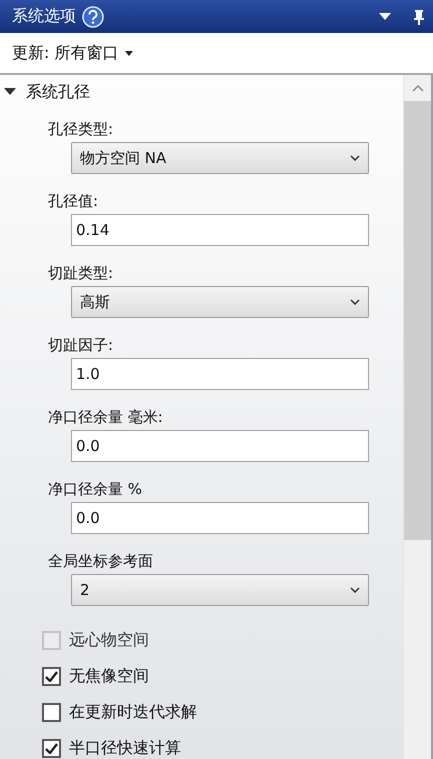 This screenshot has width=433, height=759. I want to click on update-menu: 更新: 所有窗口, so click(73, 53).